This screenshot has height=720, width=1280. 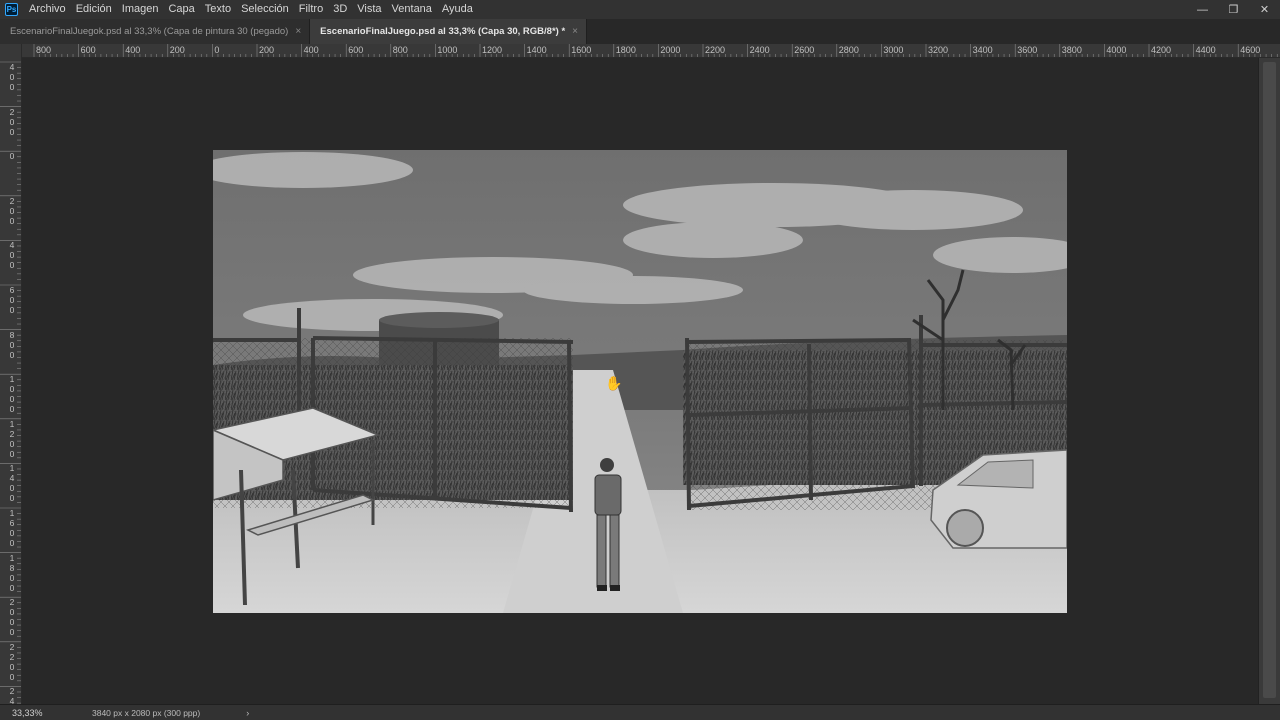 I want to click on menu-imagen: Imagen, so click(x=140, y=9).